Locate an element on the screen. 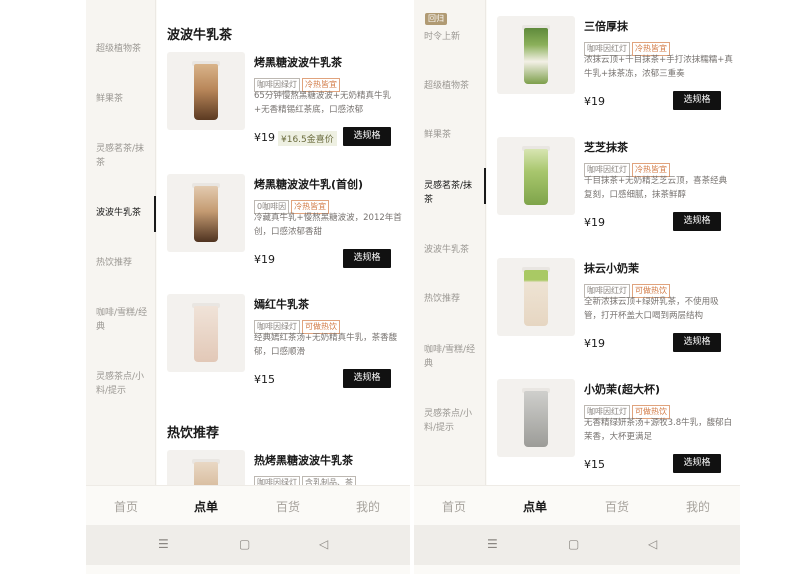 This screenshot has width=807, height=574. product-name: 三倍厚抹 is located at coordinates (606, 26).